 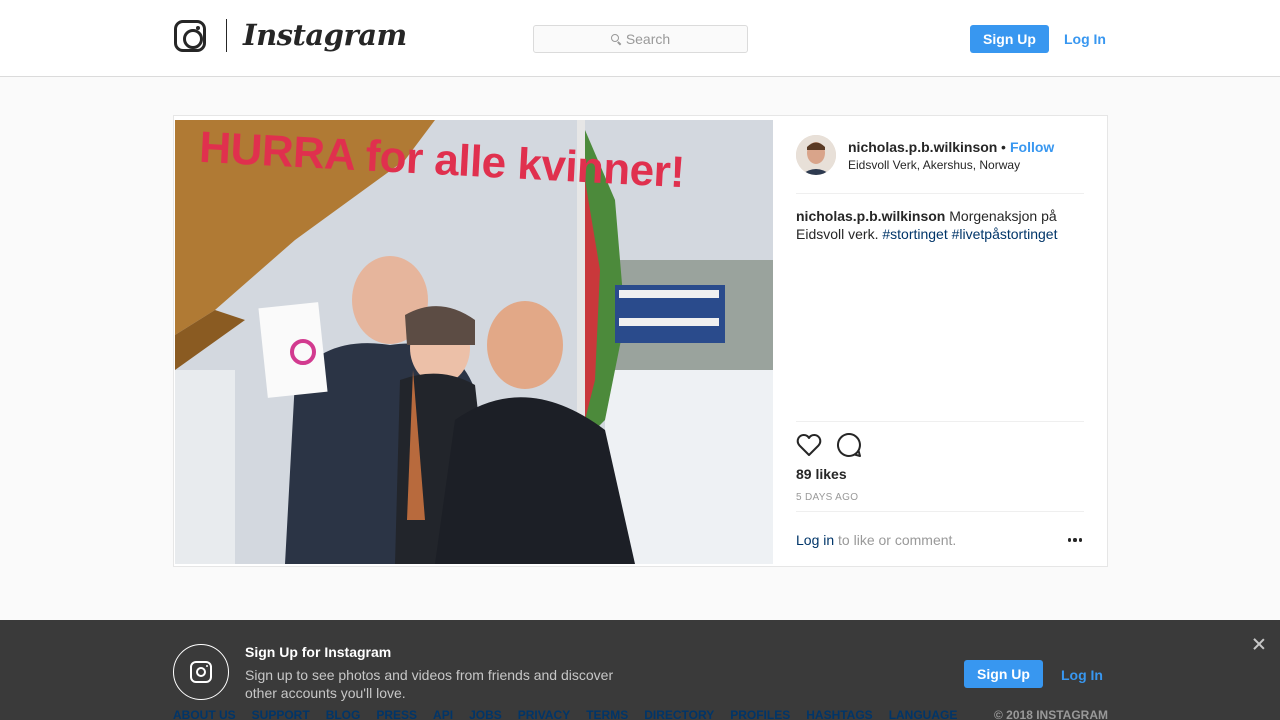 What do you see at coordinates (1051, 714) in the screenshot?
I see `copyright: © 2018 INSTAGRAM` at bounding box center [1051, 714].